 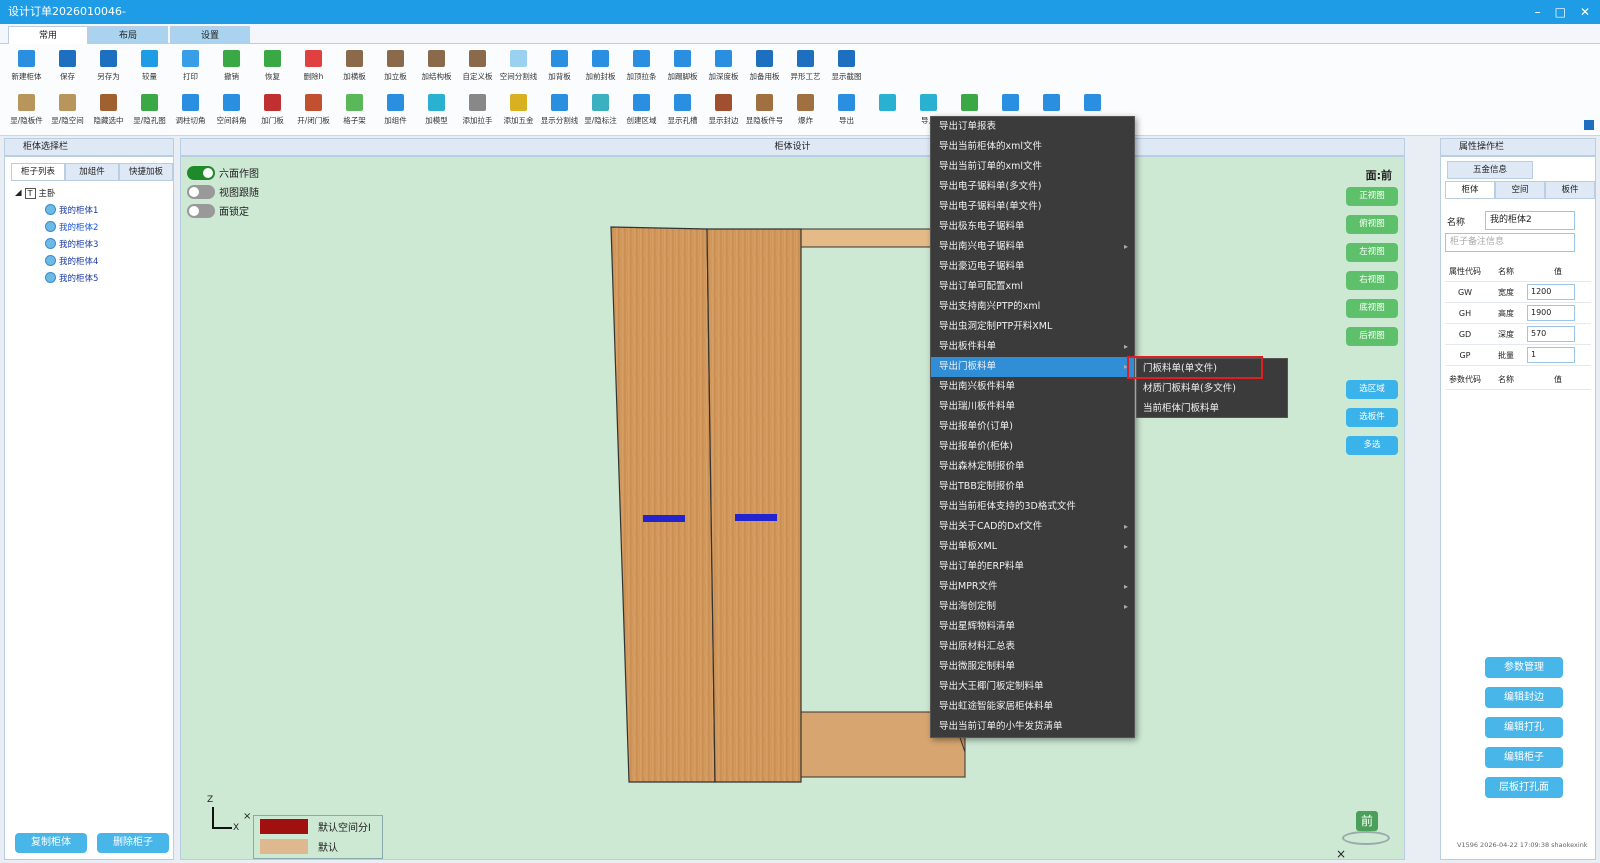 I want to click on tool2-button-16: 显示孔槽, so click(x=682, y=112).